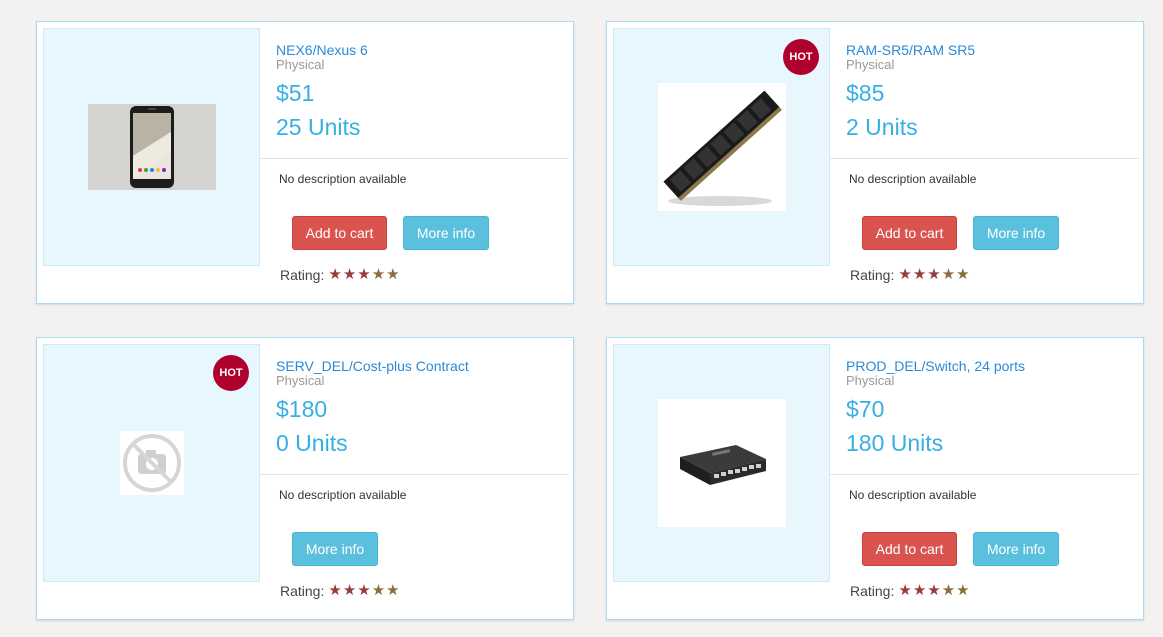  I want to click on product-name-link: RAM-SR5/RAM SR5, so click(991, 50).